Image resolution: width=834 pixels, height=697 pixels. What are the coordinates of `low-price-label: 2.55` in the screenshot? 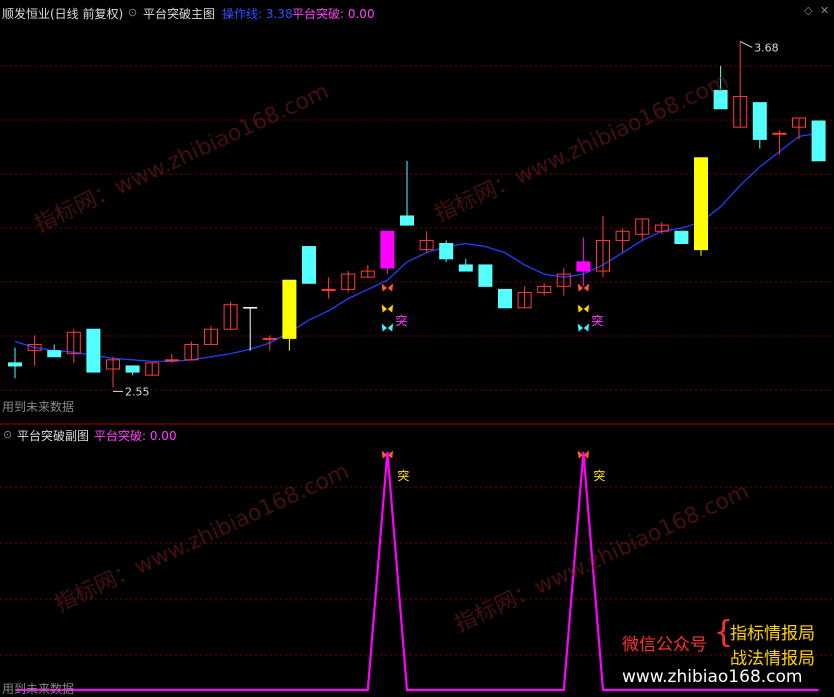 It's located at (137, 391).